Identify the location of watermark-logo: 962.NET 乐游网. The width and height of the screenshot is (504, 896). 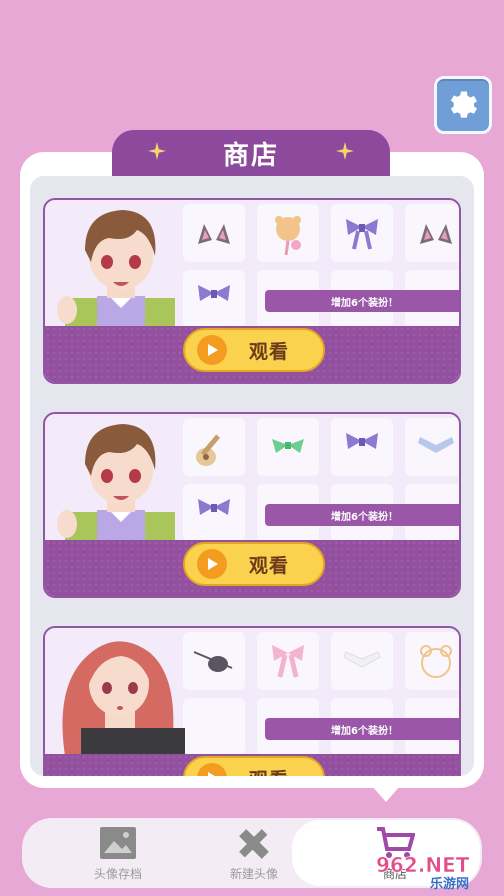
(423, 872).